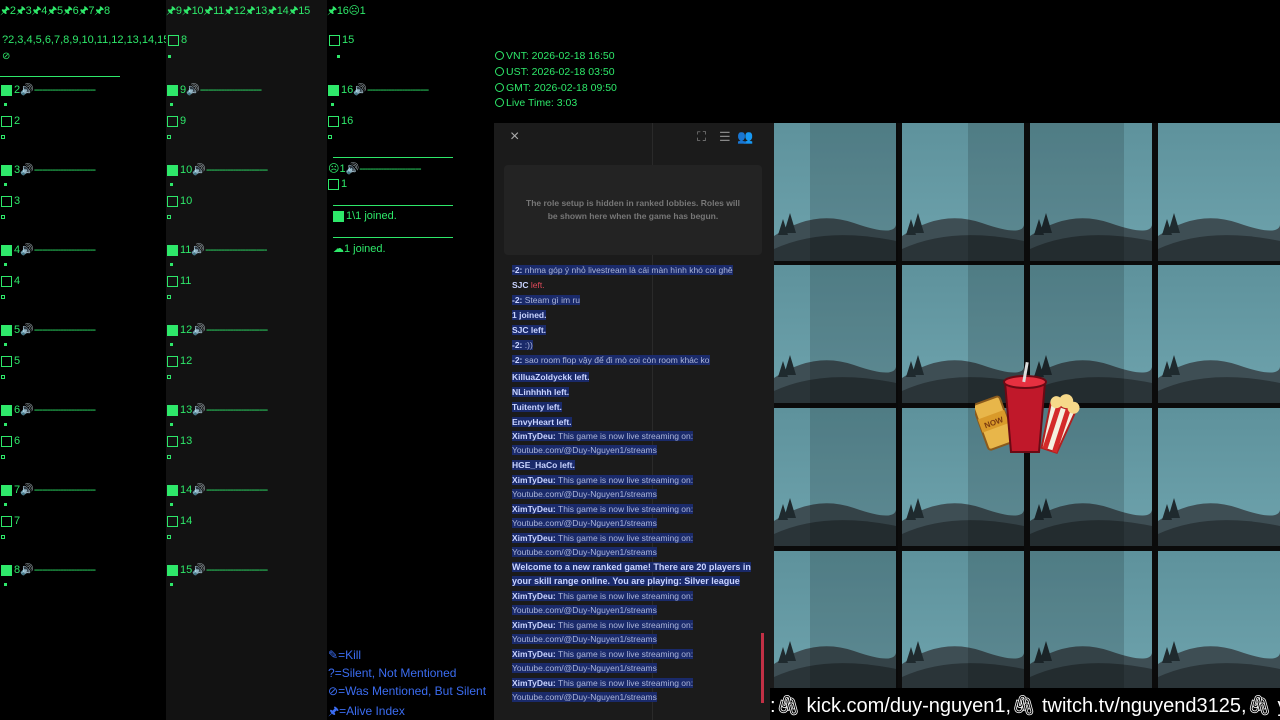 This screenshot has width=1280, height=720. What do you see at coordinates (334, 711) in the screenshot?
I see `pin-icon: 🖈` at bounding box center [334, 711].